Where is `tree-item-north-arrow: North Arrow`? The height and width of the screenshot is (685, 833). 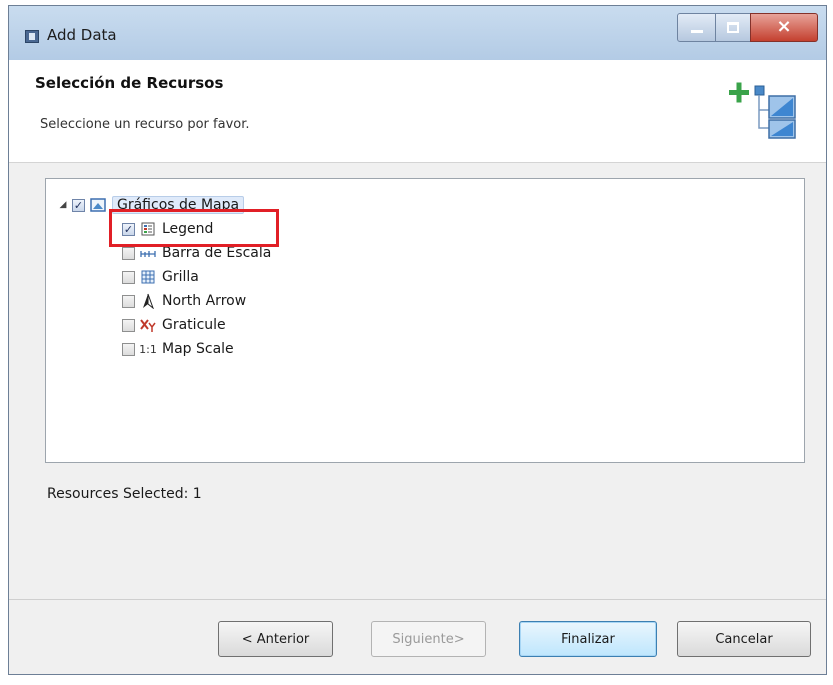
tree-item-north-arrow: North Arrow is located at coordinates (184, 301).